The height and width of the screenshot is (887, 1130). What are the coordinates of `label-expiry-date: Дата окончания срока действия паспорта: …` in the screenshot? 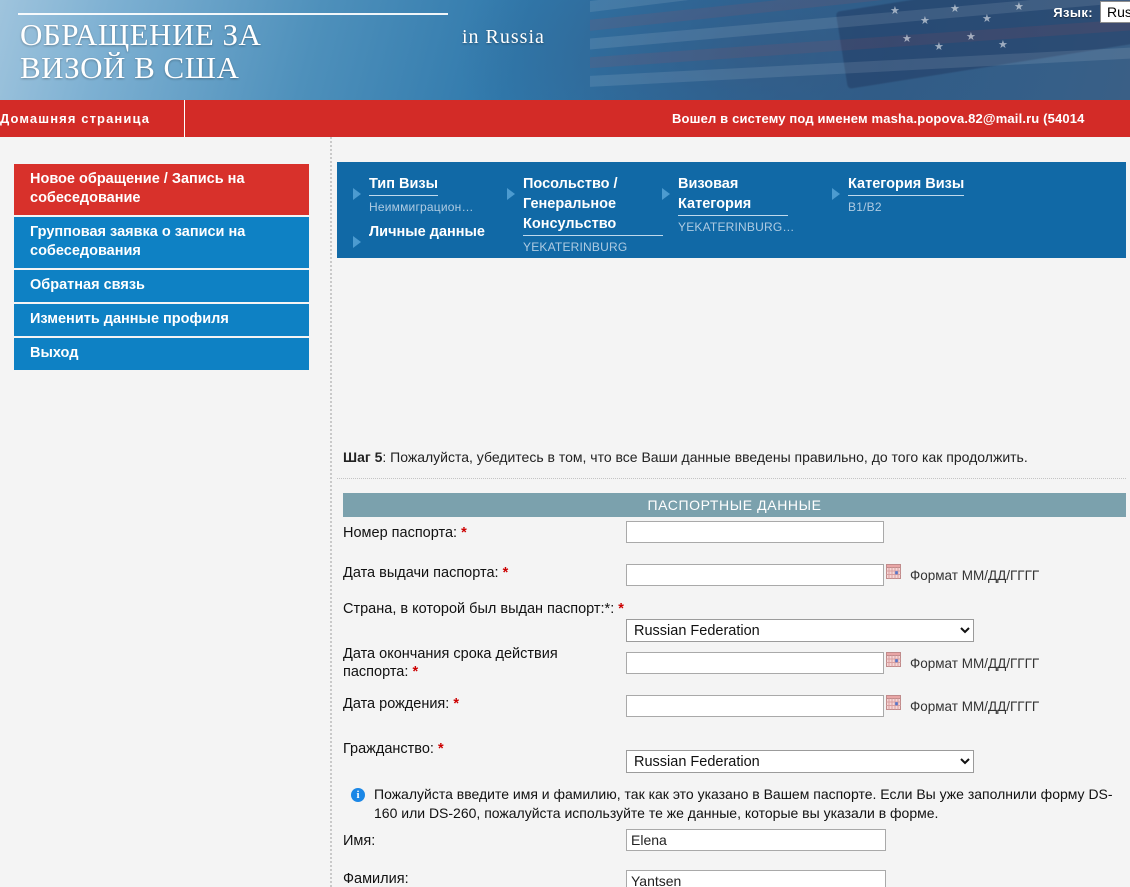 It's located at (484, 663).